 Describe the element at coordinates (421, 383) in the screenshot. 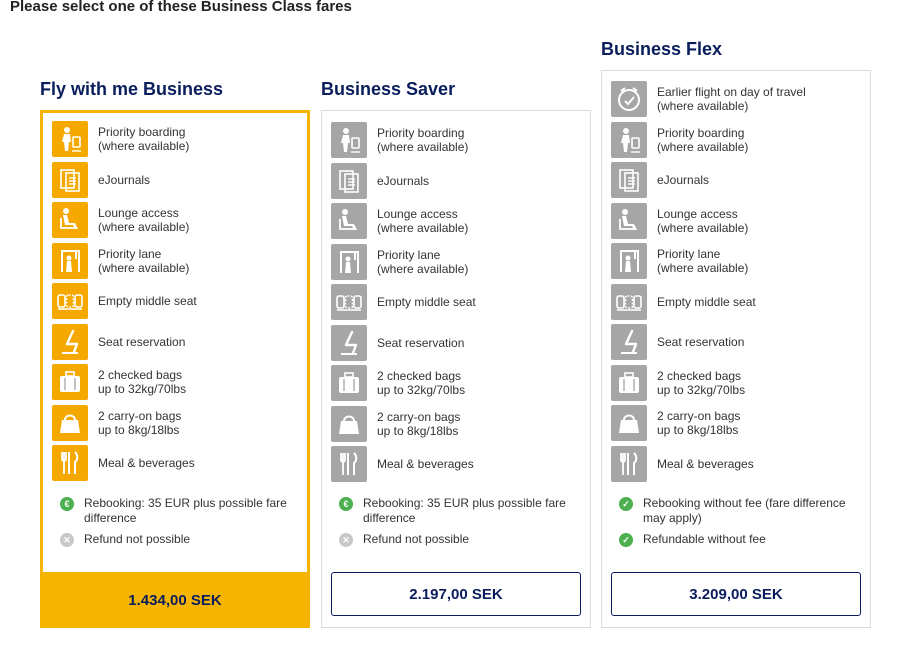

I see `feature-label: 2 checked bags up to 32kg/70lbs` at that location.